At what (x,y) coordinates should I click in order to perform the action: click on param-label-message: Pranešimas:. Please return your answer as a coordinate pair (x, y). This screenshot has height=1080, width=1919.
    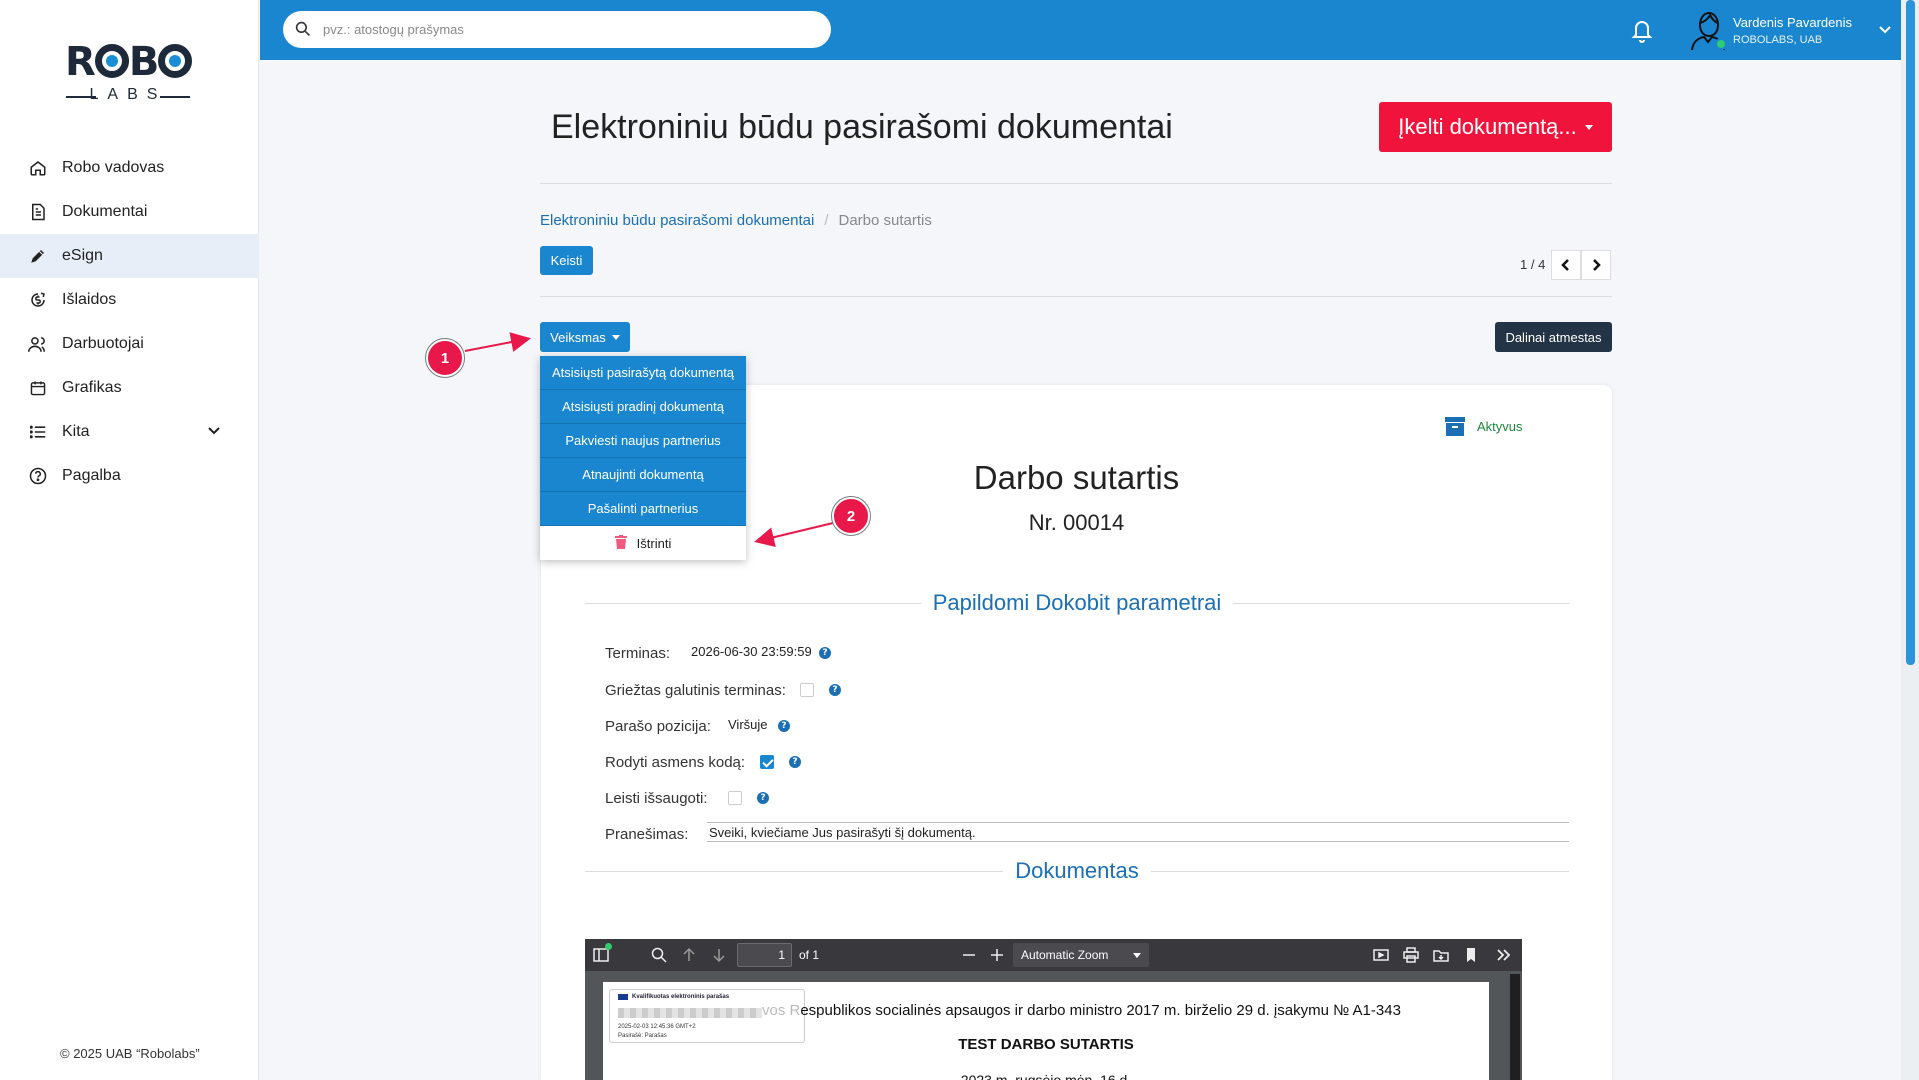
    Looking at the image, I should click on (647, 834).